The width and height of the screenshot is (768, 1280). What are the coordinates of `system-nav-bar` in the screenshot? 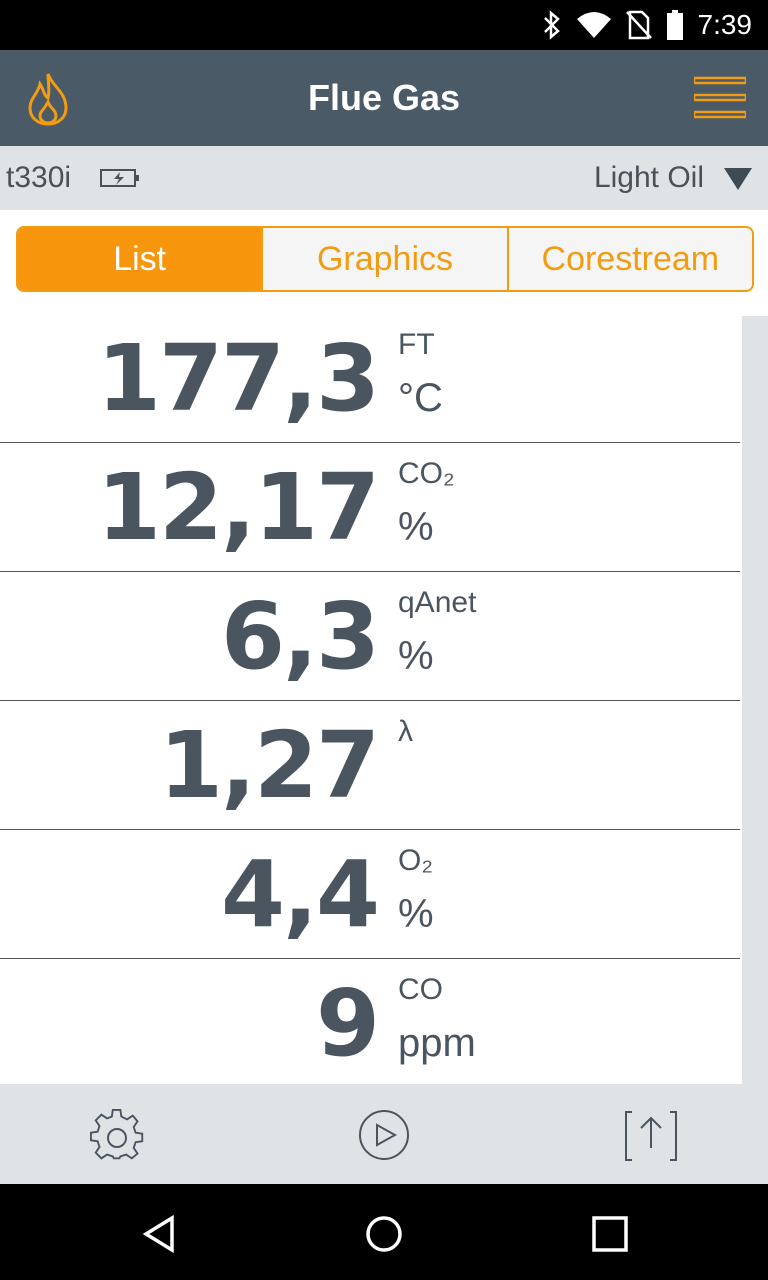 It's located at (384, 1232).